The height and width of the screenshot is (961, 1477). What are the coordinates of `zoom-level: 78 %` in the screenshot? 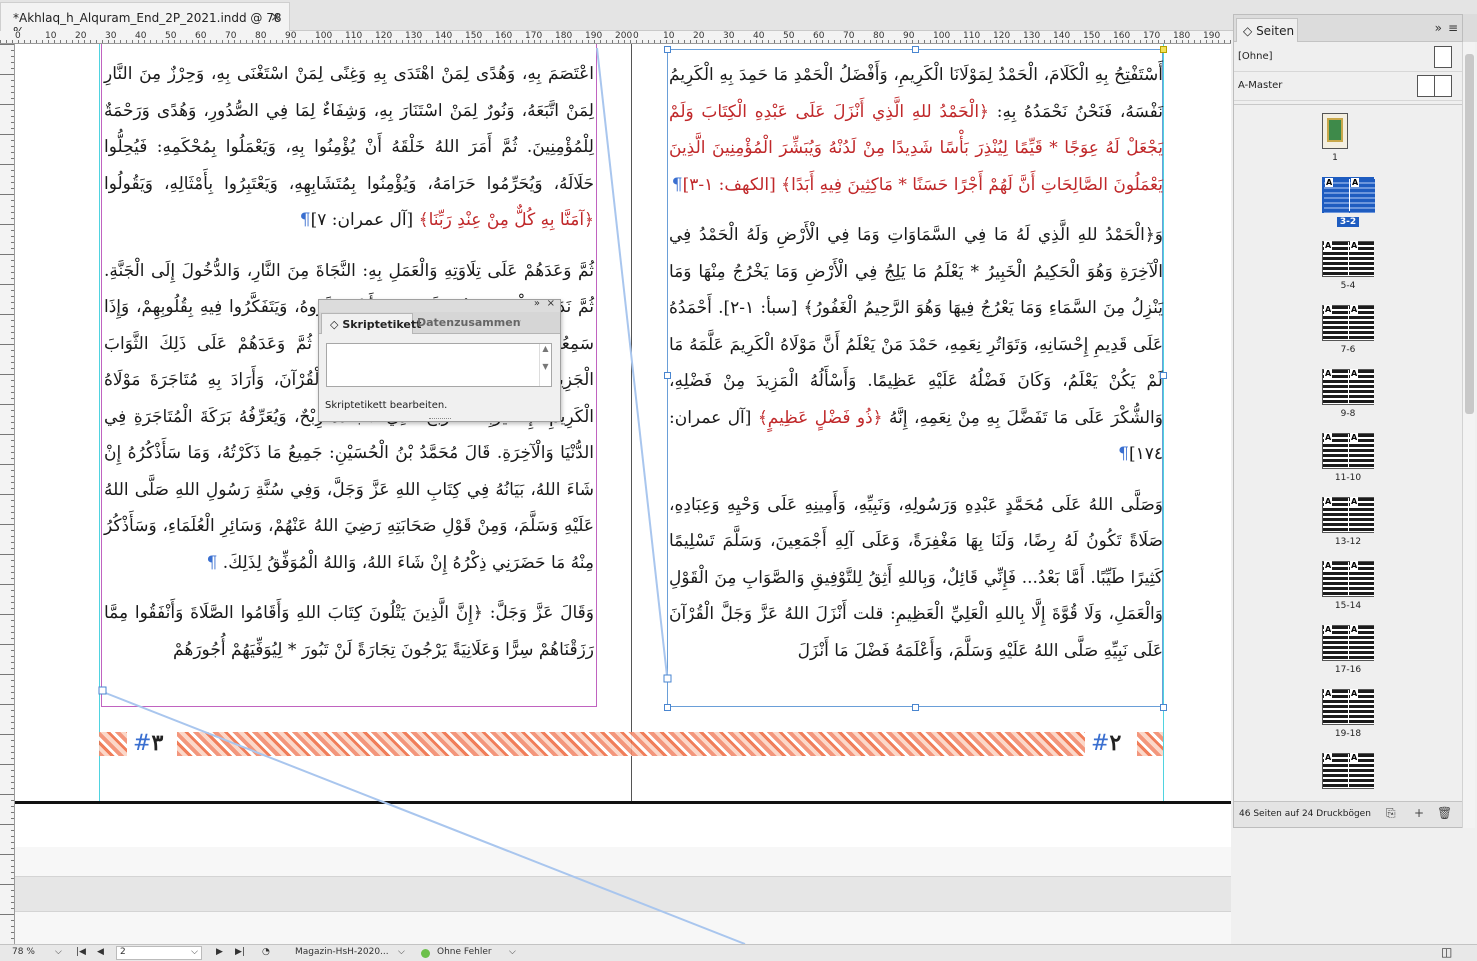 It's located at (23, 952).